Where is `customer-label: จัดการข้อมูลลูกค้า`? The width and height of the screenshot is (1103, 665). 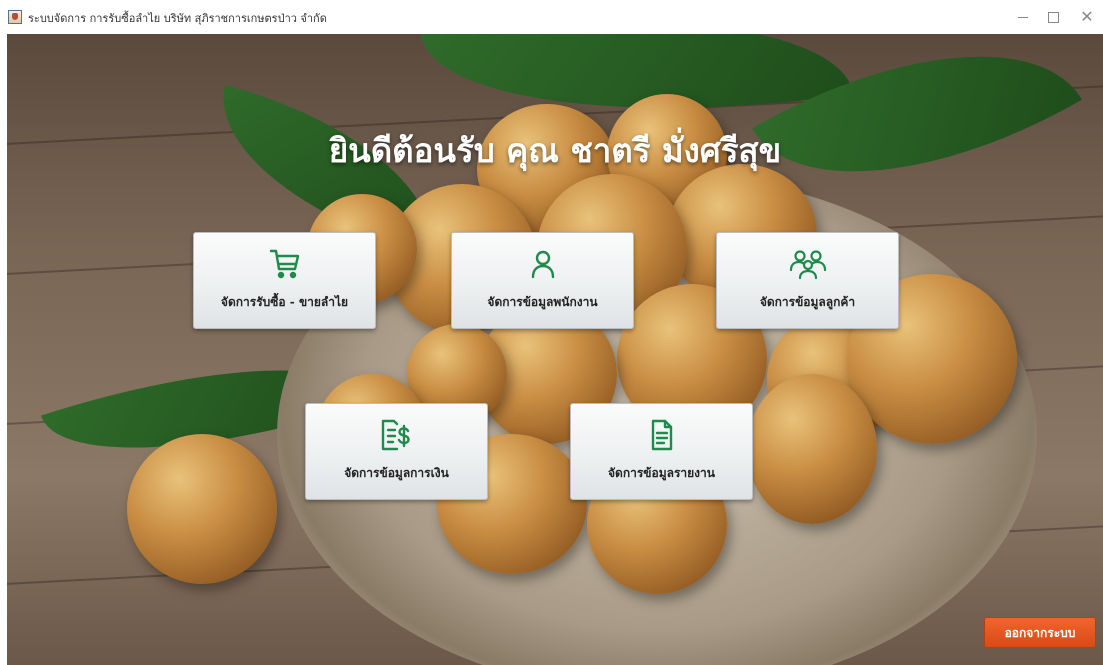
customer-label: จัดการข้อมูลลูกค้า is located at coordinates (807, 302).